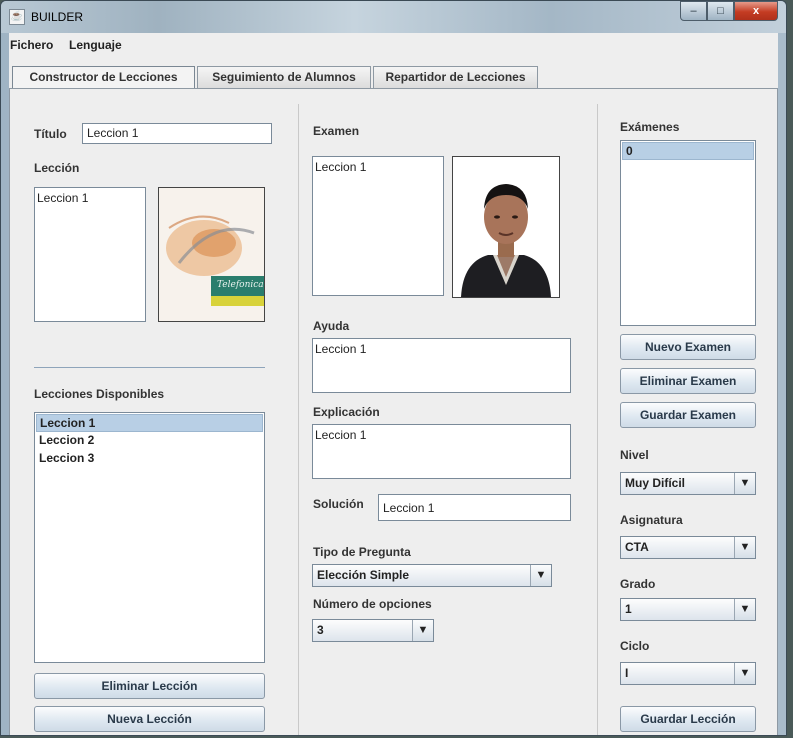 The image size is (793, 738). I want to click on close-button: x, so click(756, 11).